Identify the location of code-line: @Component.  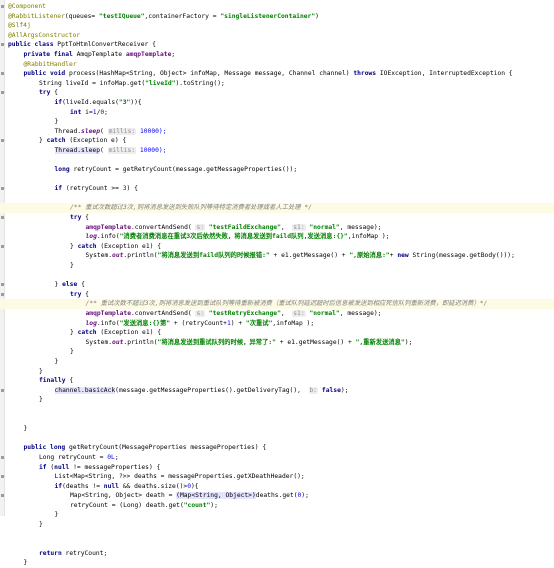
(277, 7).